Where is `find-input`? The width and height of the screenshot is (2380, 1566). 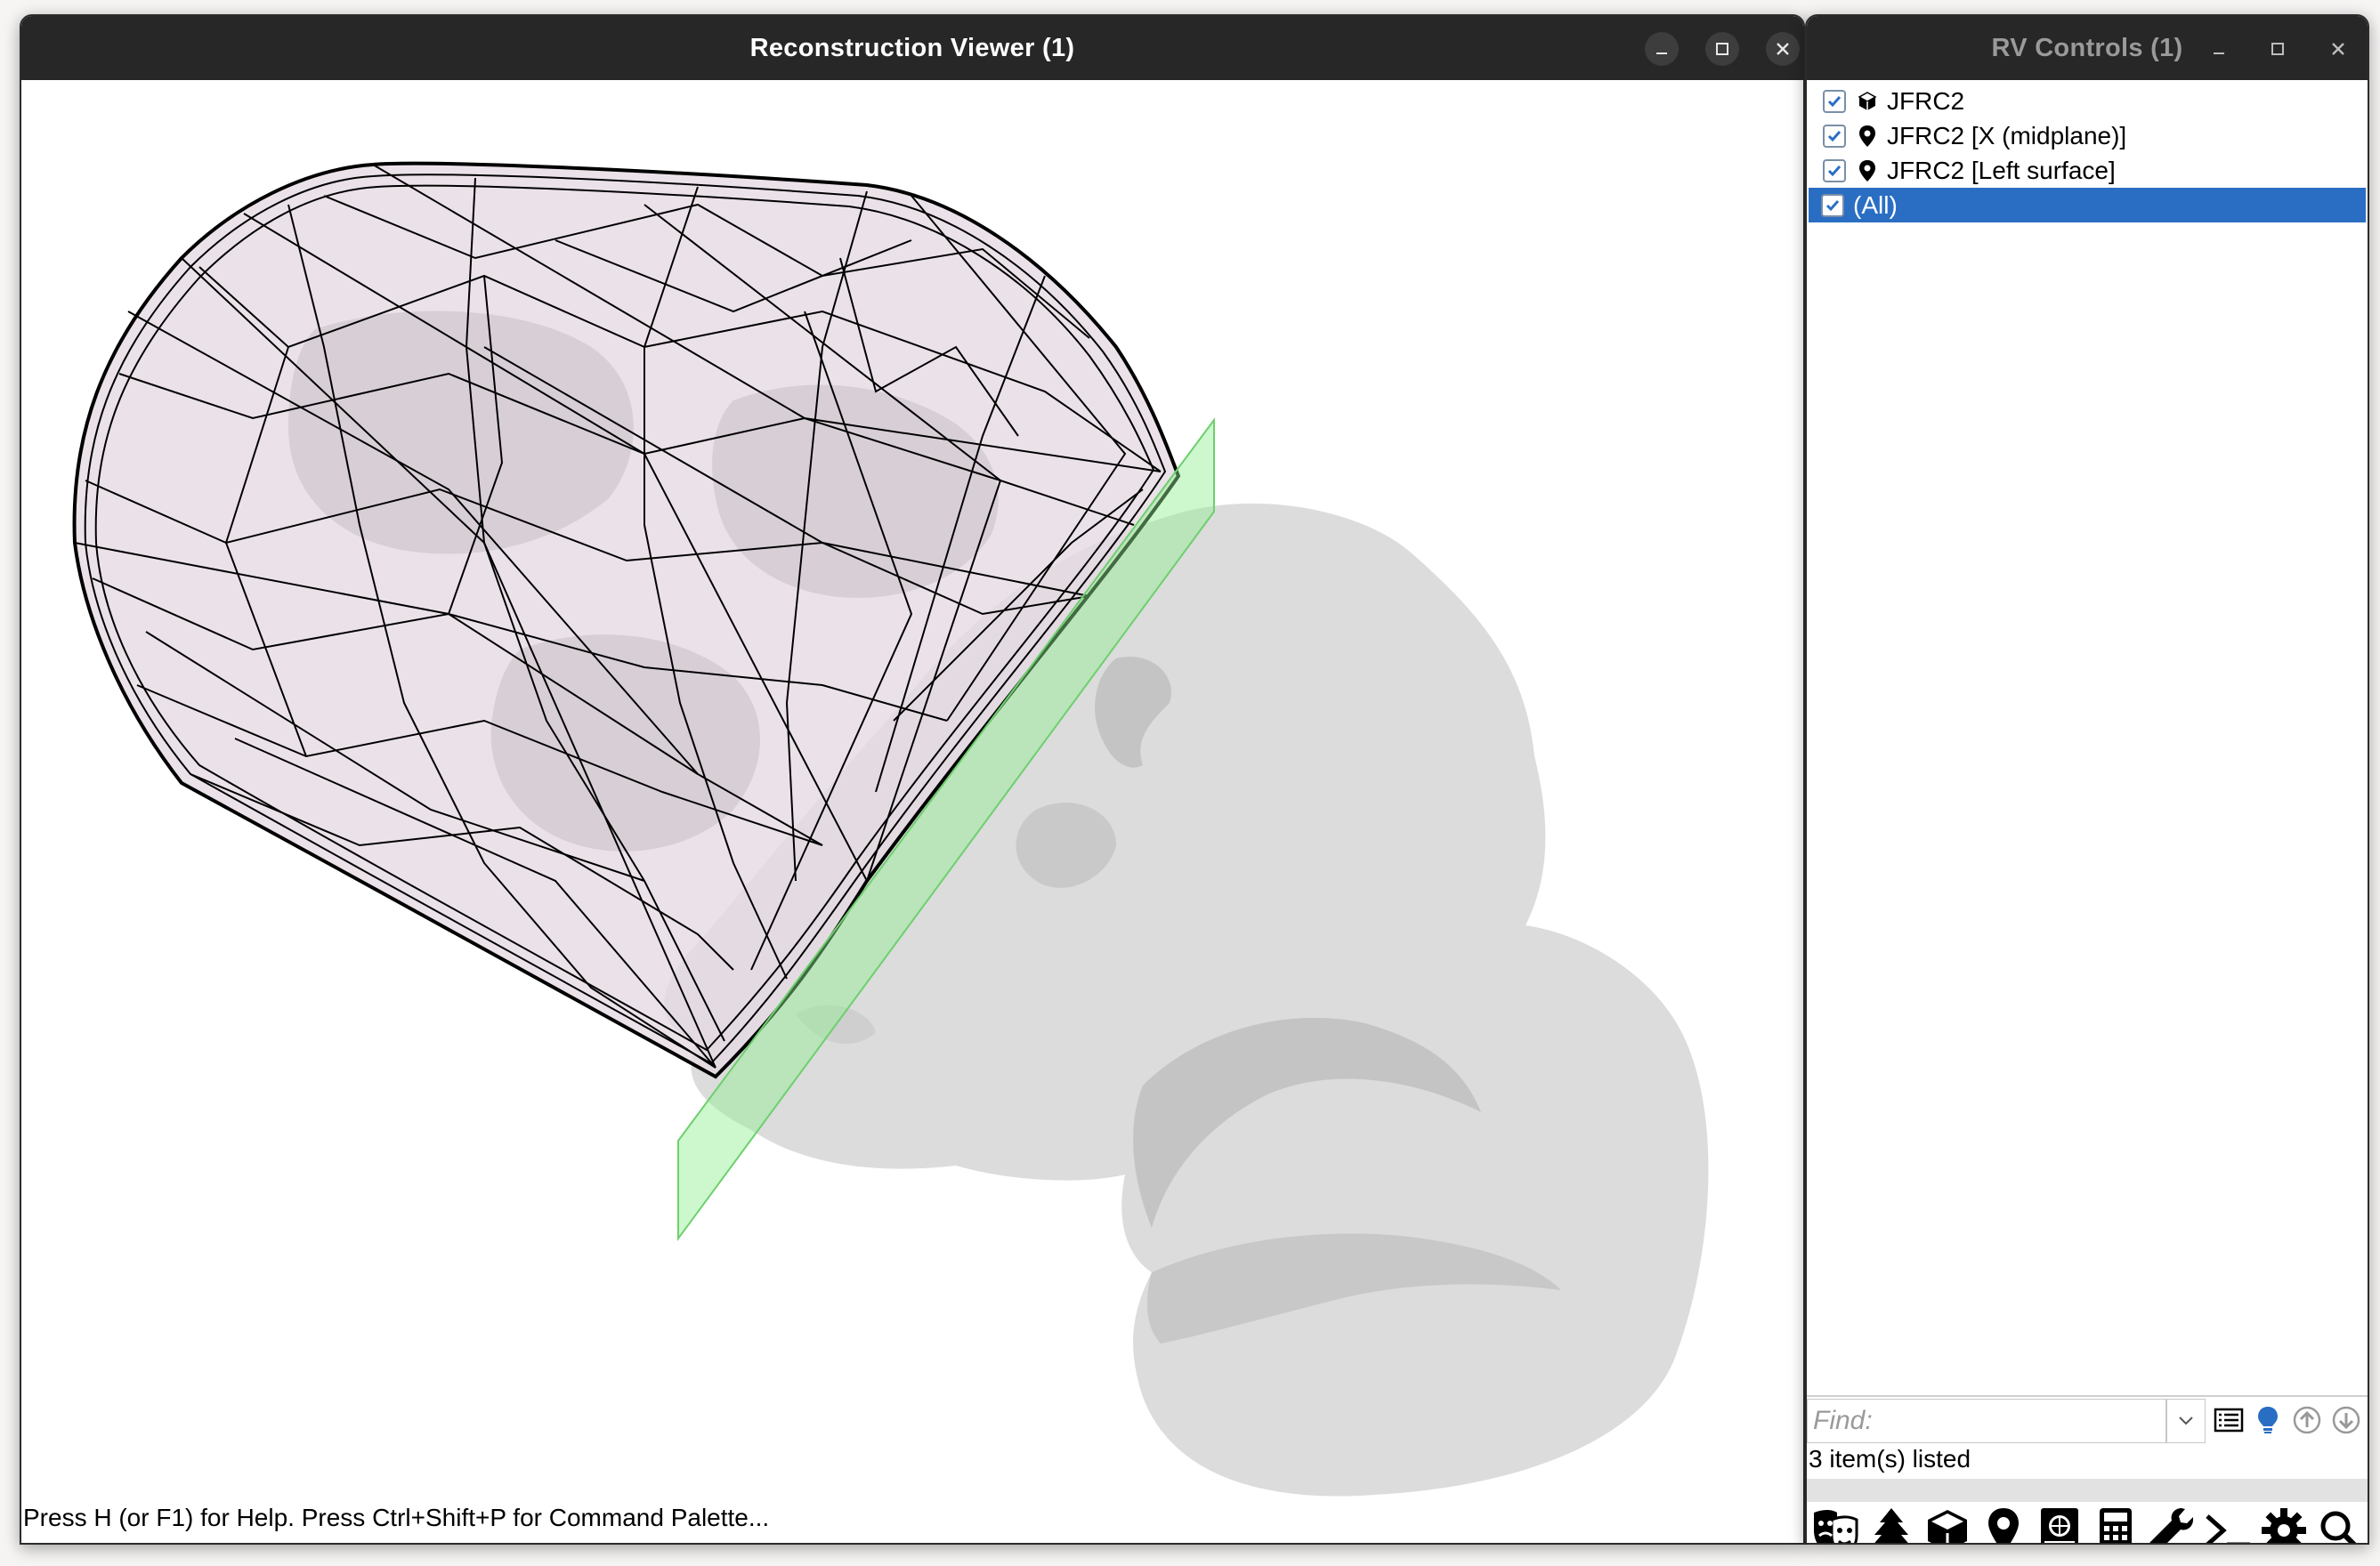 find-input is located at coordinates (1986, 1421).